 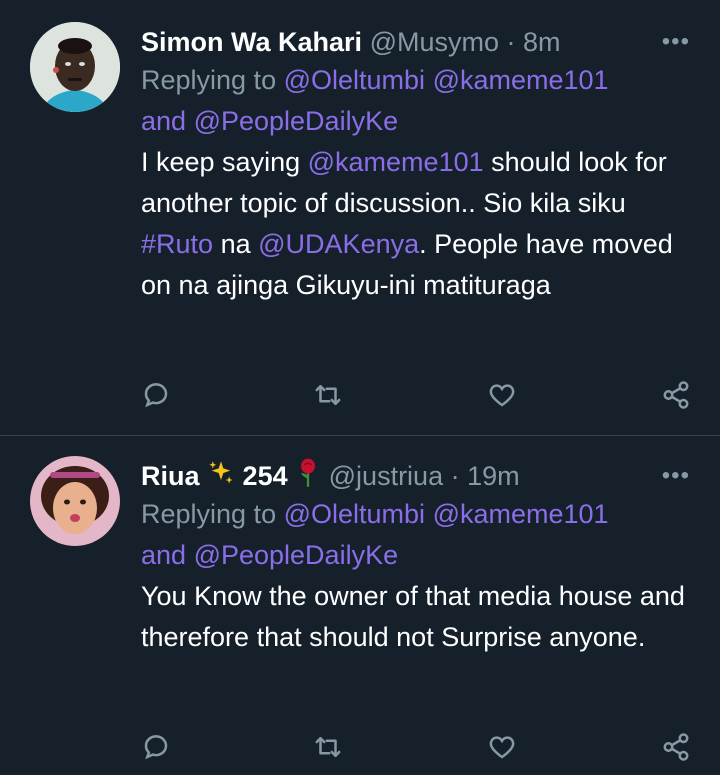 What do you see at coordinates (251, 42) in the screenshot?
I see `display-name: Simon Wa Kahari` at bounding box center [251, 42].